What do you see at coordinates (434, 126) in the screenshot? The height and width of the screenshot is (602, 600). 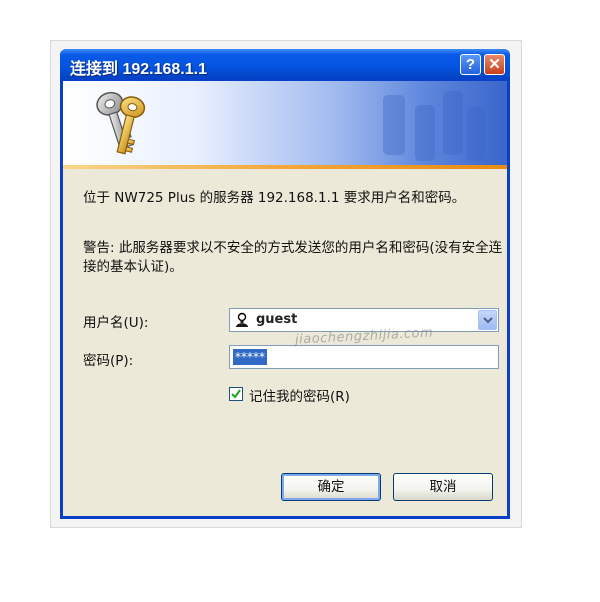 I see `banner-keys-icon` at bounding box center [434, 126].